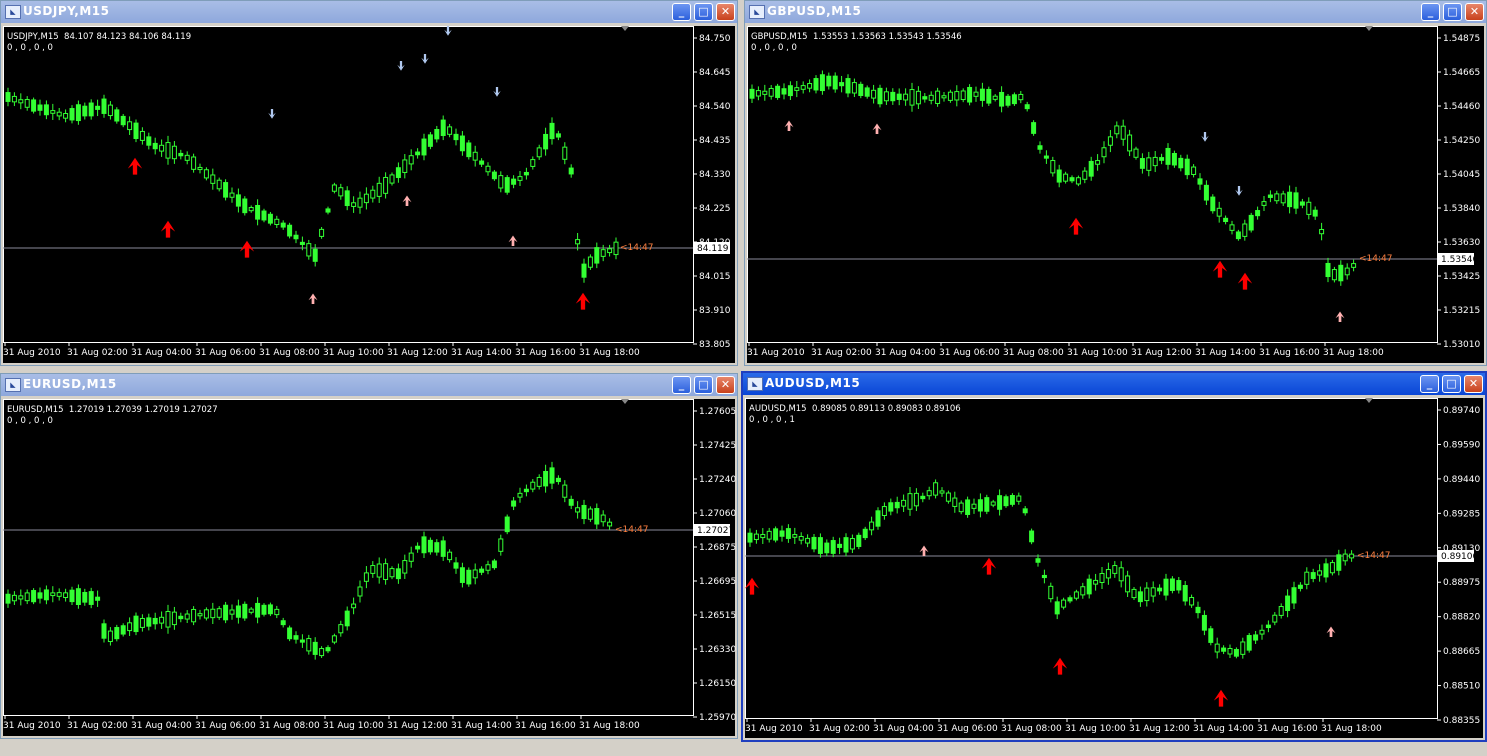 The image size is (1487, 756). I want to click on chart-window-icon: ◣, so click(13, 12).